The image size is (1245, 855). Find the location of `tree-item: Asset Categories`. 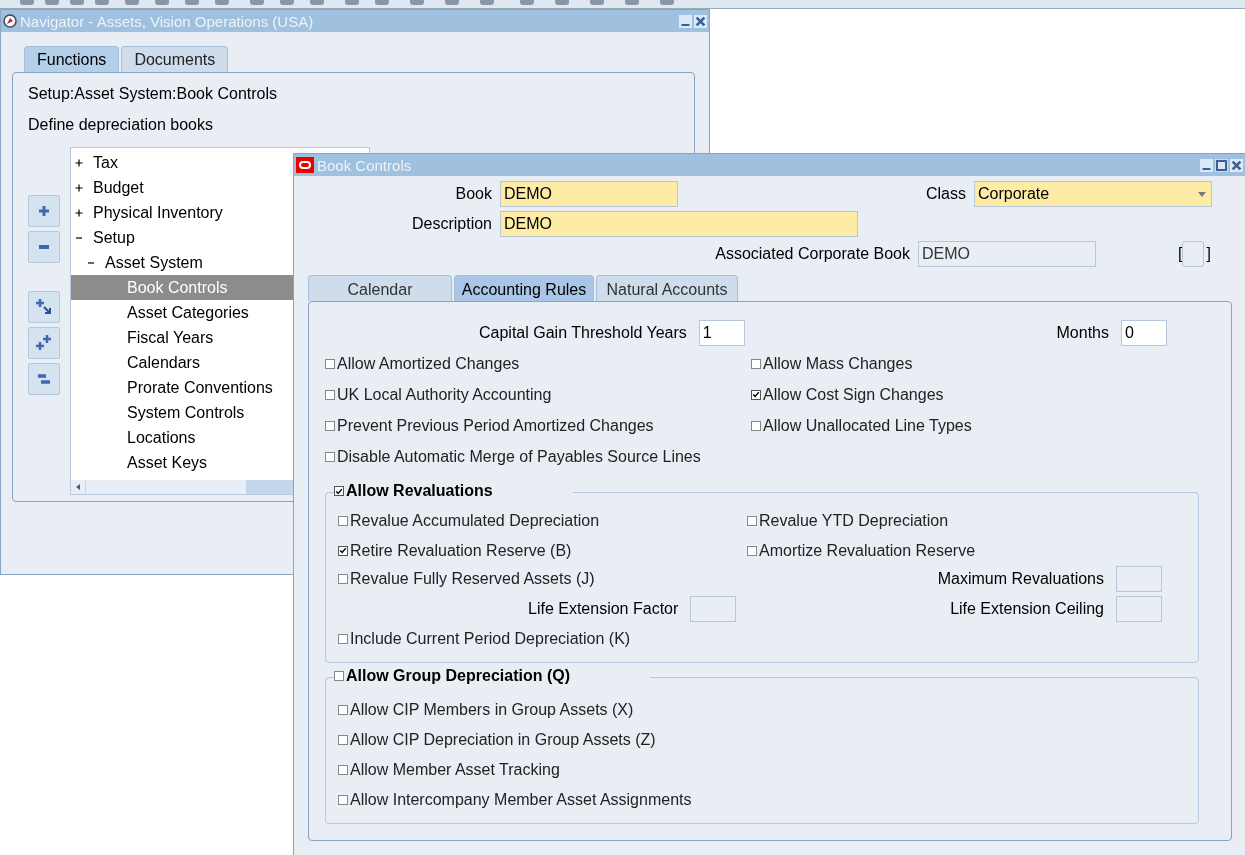

tree-item: Asset Categories is located at coordinates (188, 312).